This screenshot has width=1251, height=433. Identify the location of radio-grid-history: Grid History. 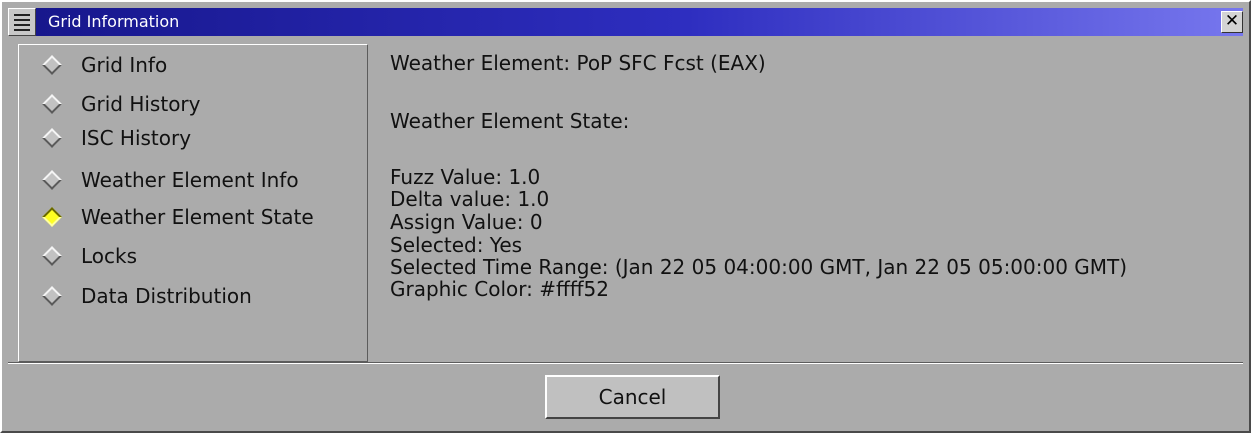
(120, 104).